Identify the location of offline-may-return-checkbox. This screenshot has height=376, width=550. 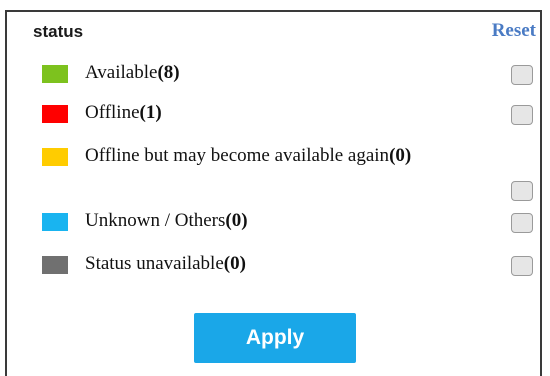
(522, 191).